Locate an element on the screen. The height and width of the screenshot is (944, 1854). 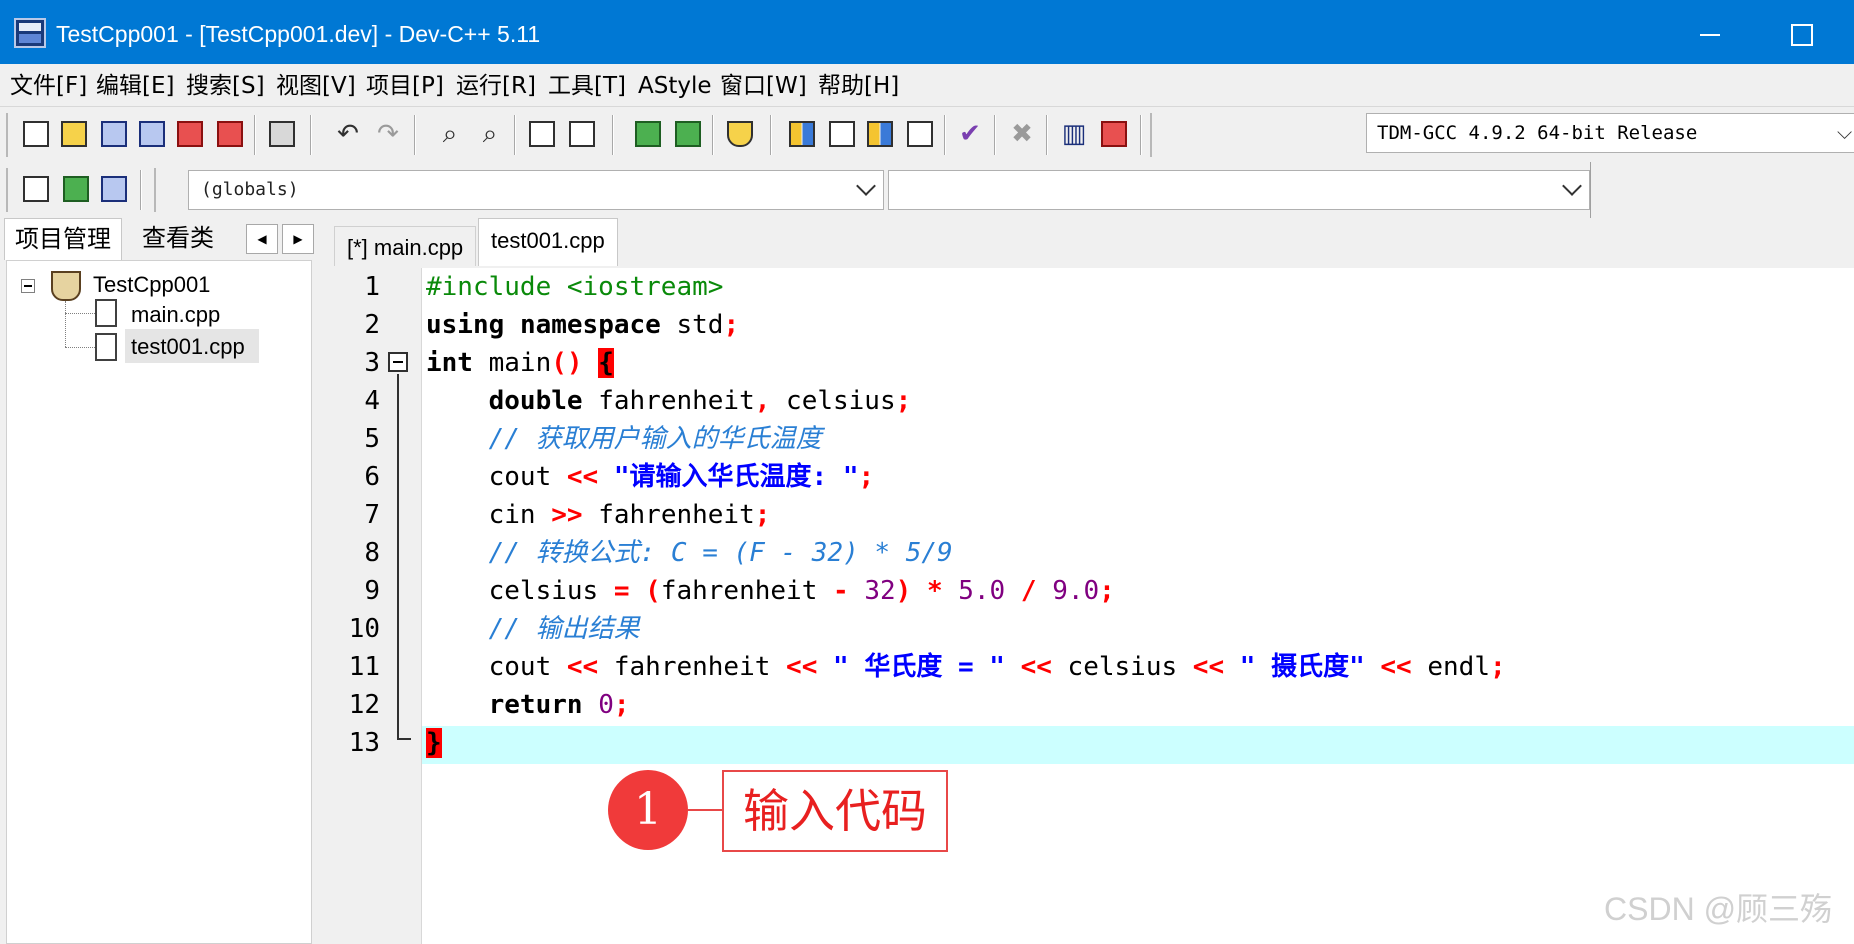
code-line: // 获取用户输入的华氏温度 is located at coordinates (624, 439).